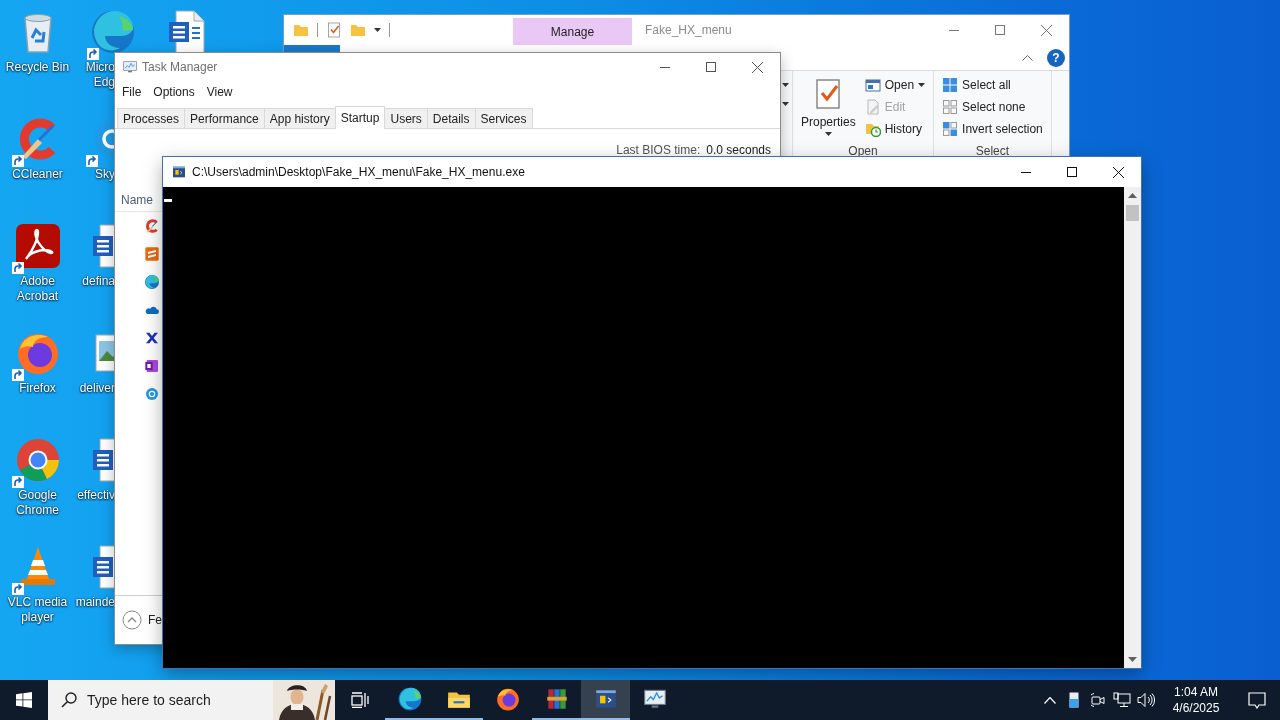  What do you see at coordinates (334, 30) in the screenshot?
I see `checklist-icon` at bounding box center [334, 30].